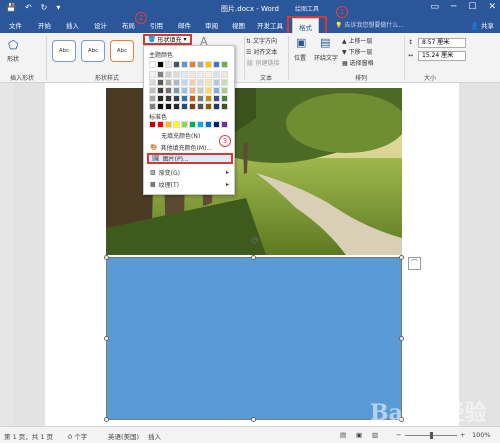 The width and height of the screenshot is (500, 443). Describe the element at coordinates (190, 172) in the screenshot. I see `gradient-item: ▨ 渐变(G) ▸` at that location.